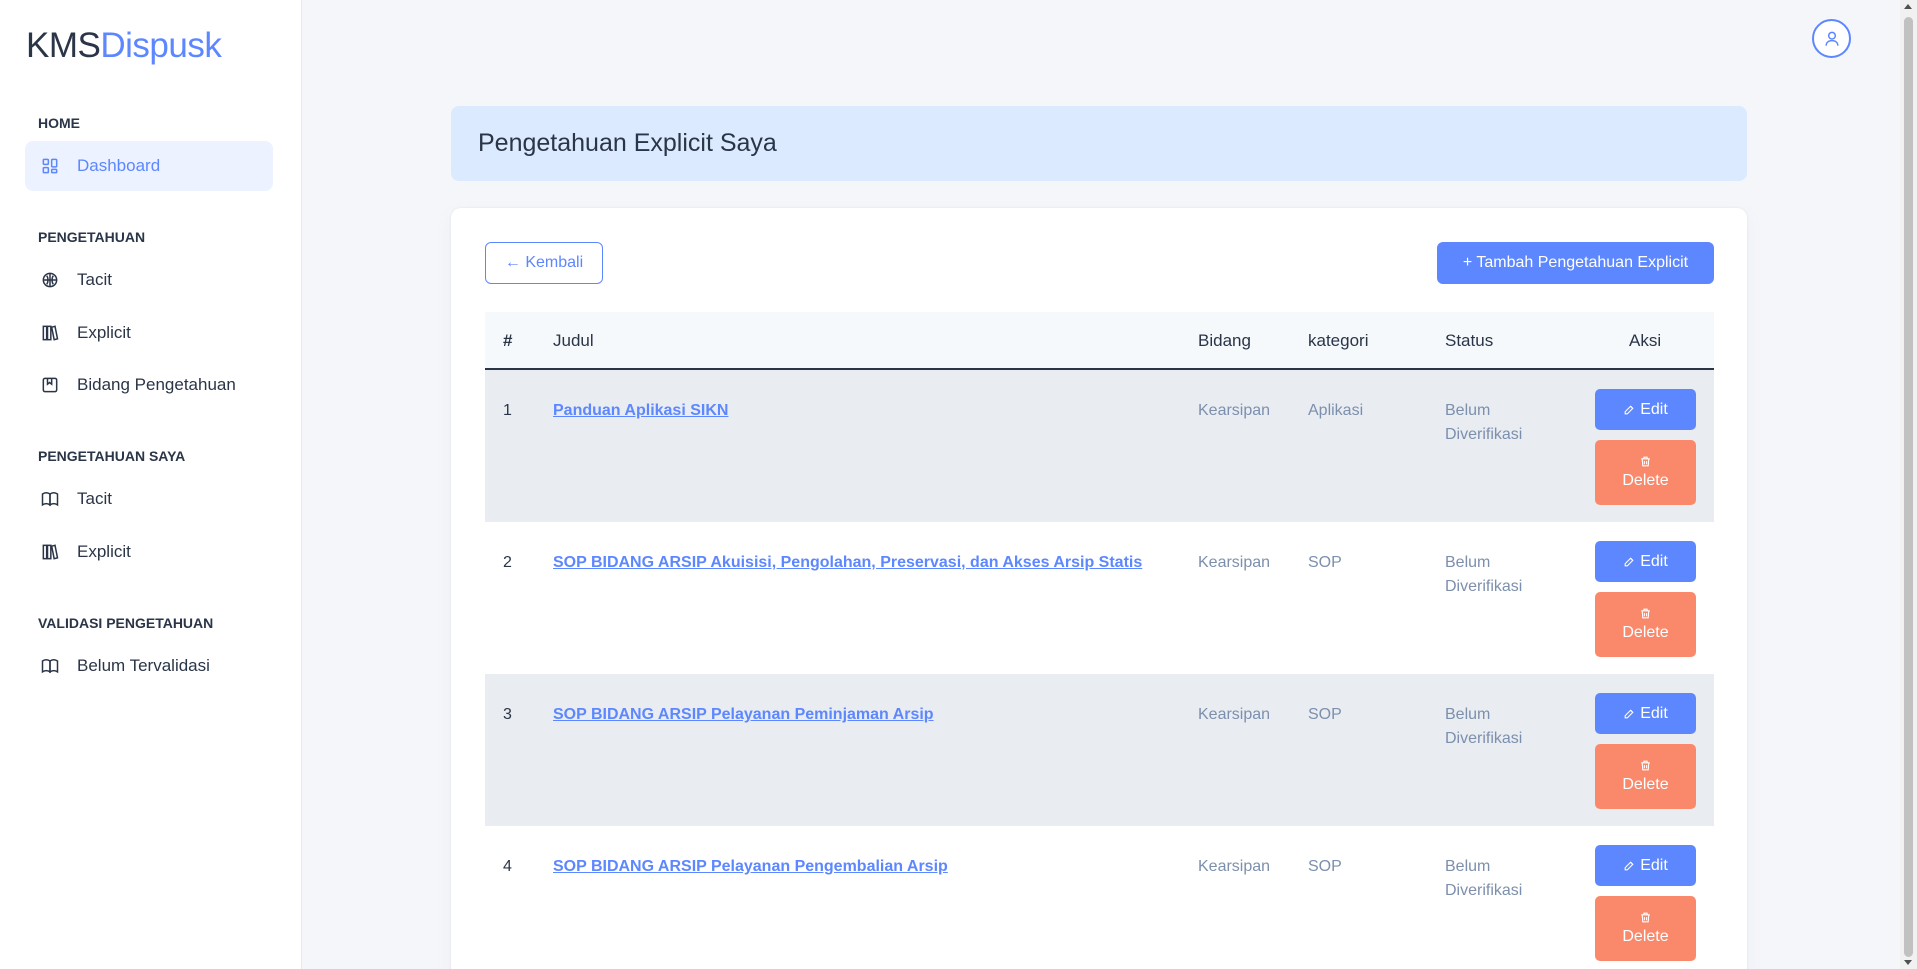 This screenshot has height=969, width=1917. I want to click on row-number: 2, so click(507, 562).